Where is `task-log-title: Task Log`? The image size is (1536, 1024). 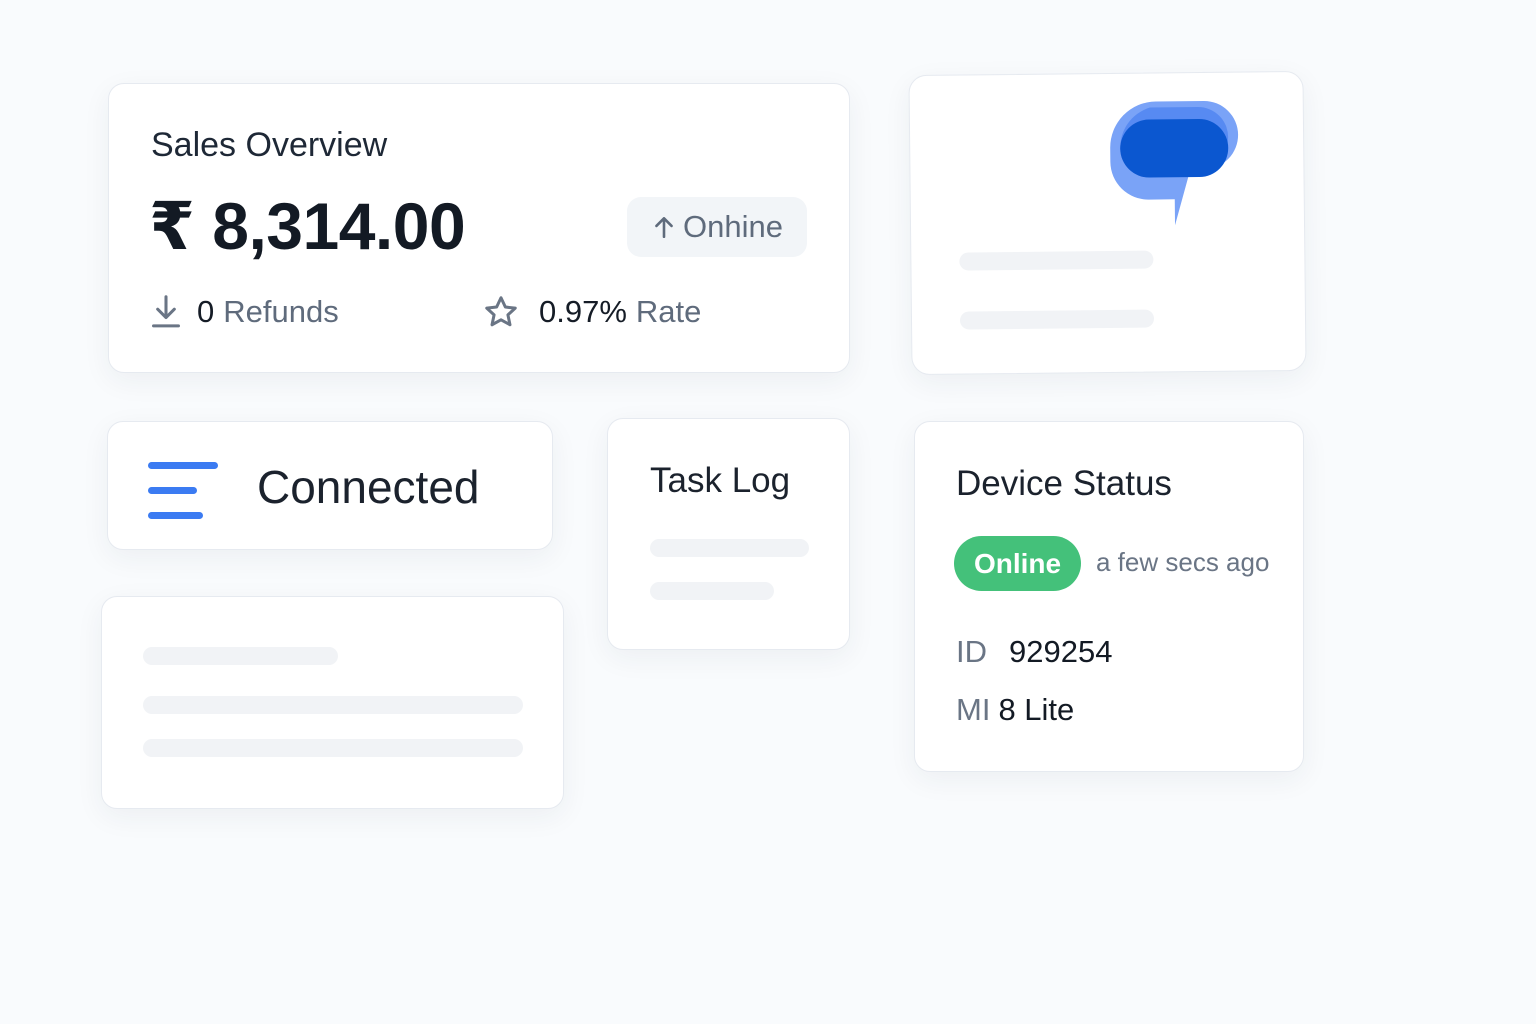
task-log-title: Task Log is located at coordinates (720, 480).